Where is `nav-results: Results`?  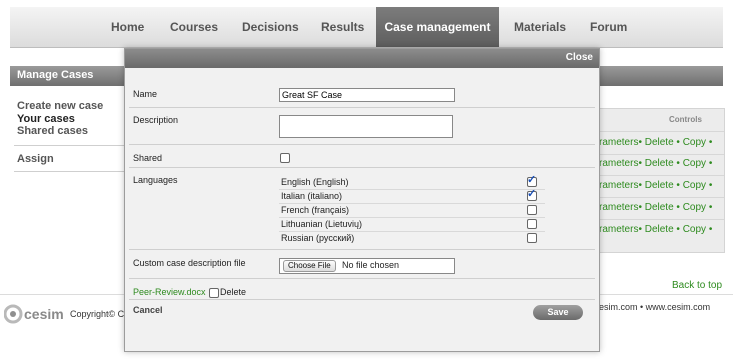 nav-results: Results is located at coordinates (342, 27).